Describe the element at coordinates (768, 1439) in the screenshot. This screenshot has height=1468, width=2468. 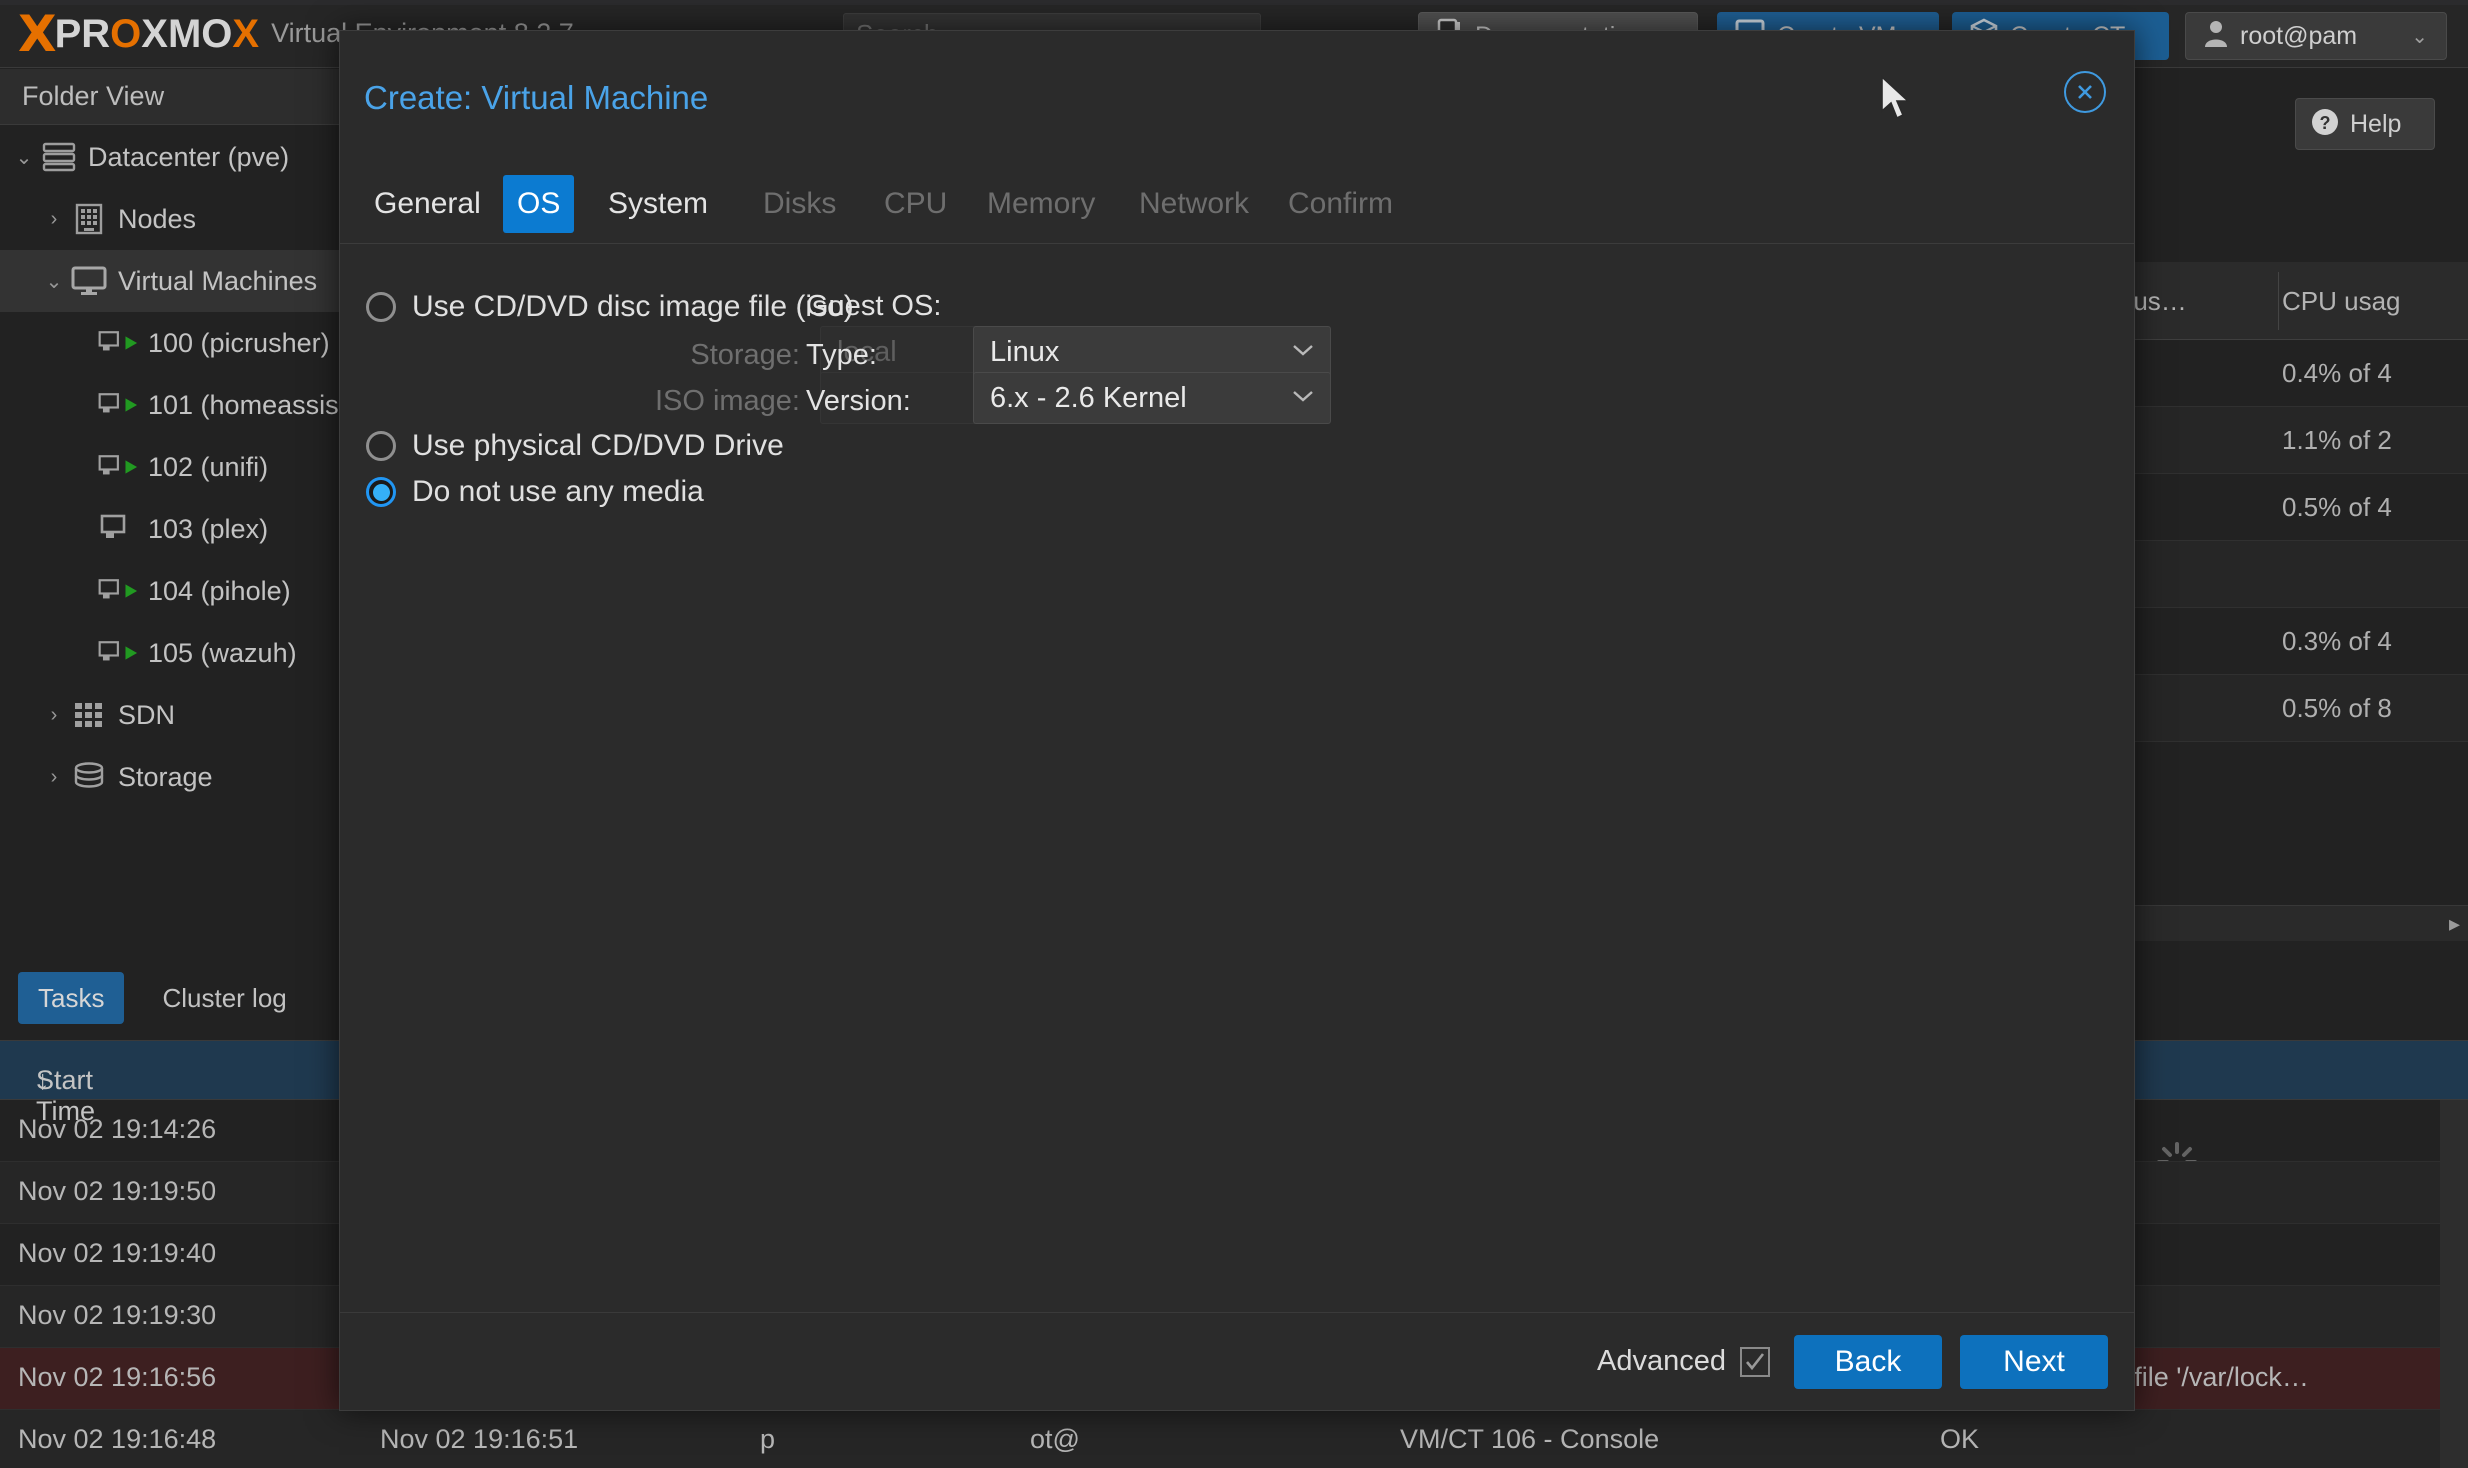
I see `task-node: p` at that location.